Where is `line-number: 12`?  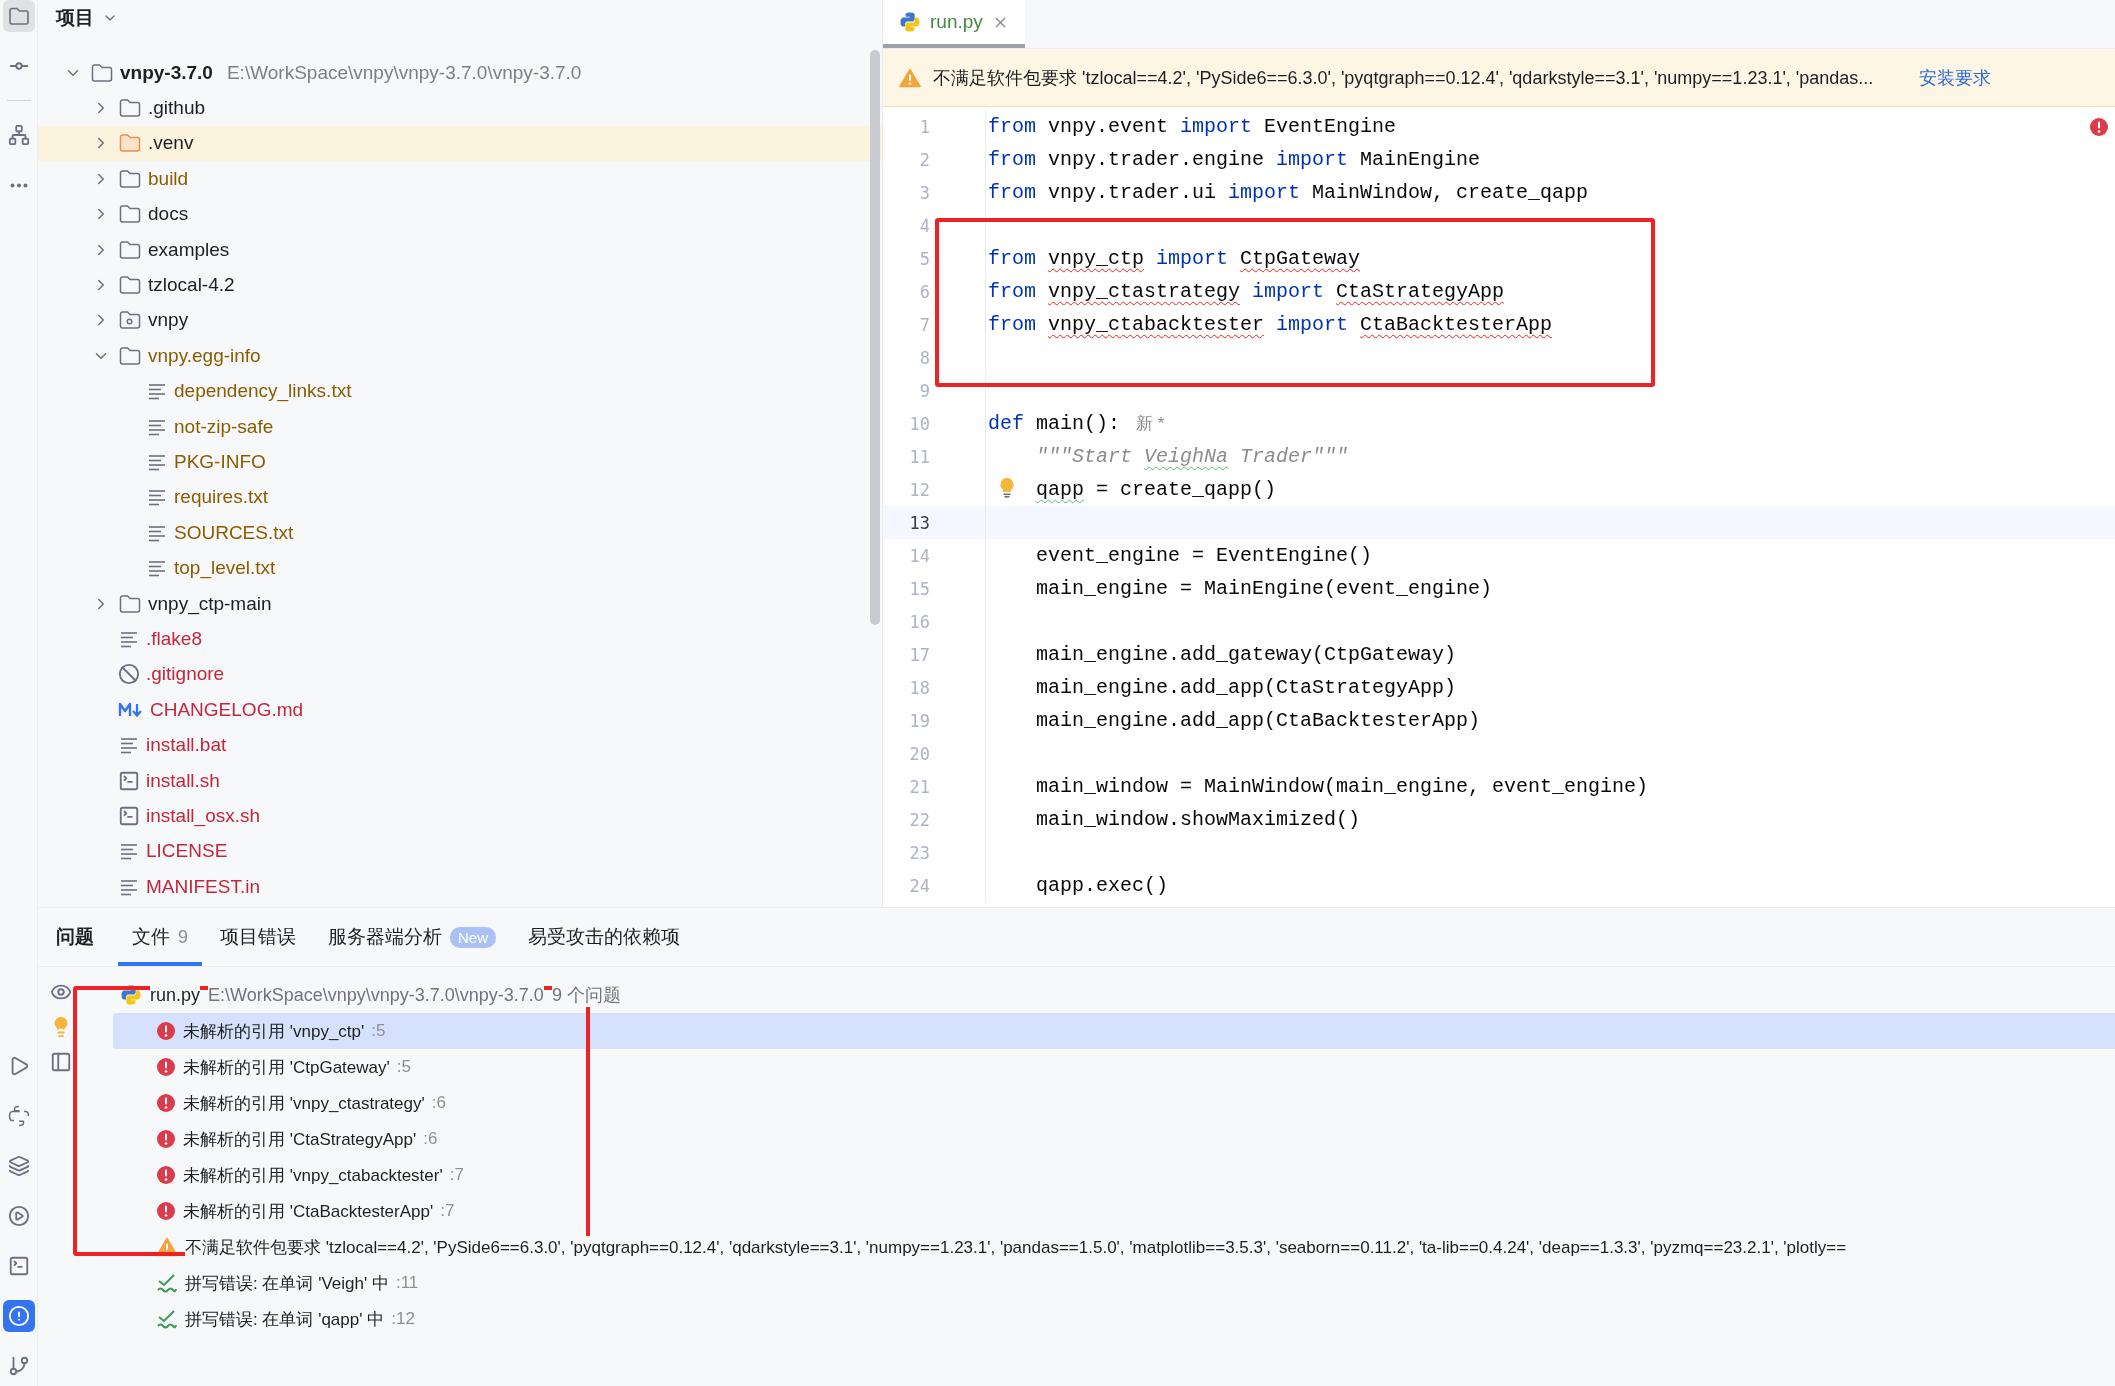 line-number: 12 is located at coordinates (919, 489).